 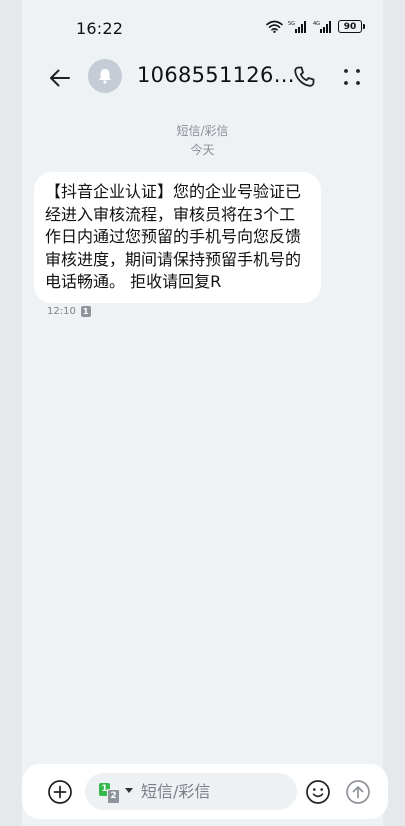 I want to click on emoji-icon, so click(x=318, y=792).